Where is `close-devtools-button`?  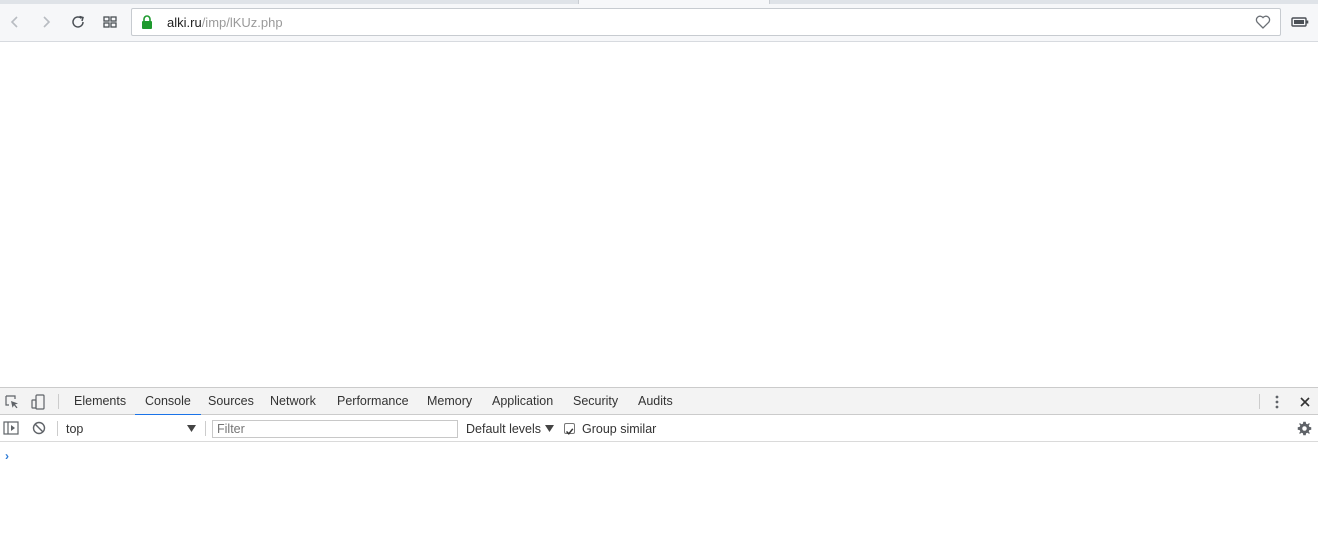 close-devtools-button is located at coordinates (1305, 402).